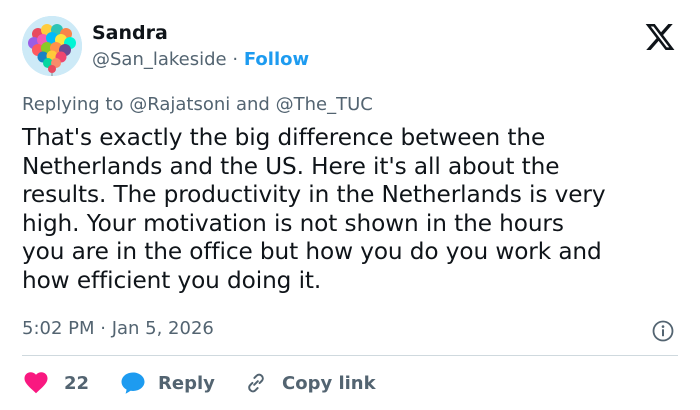  I want to click on author-handle: @San_lakeside, so click(159, 59).